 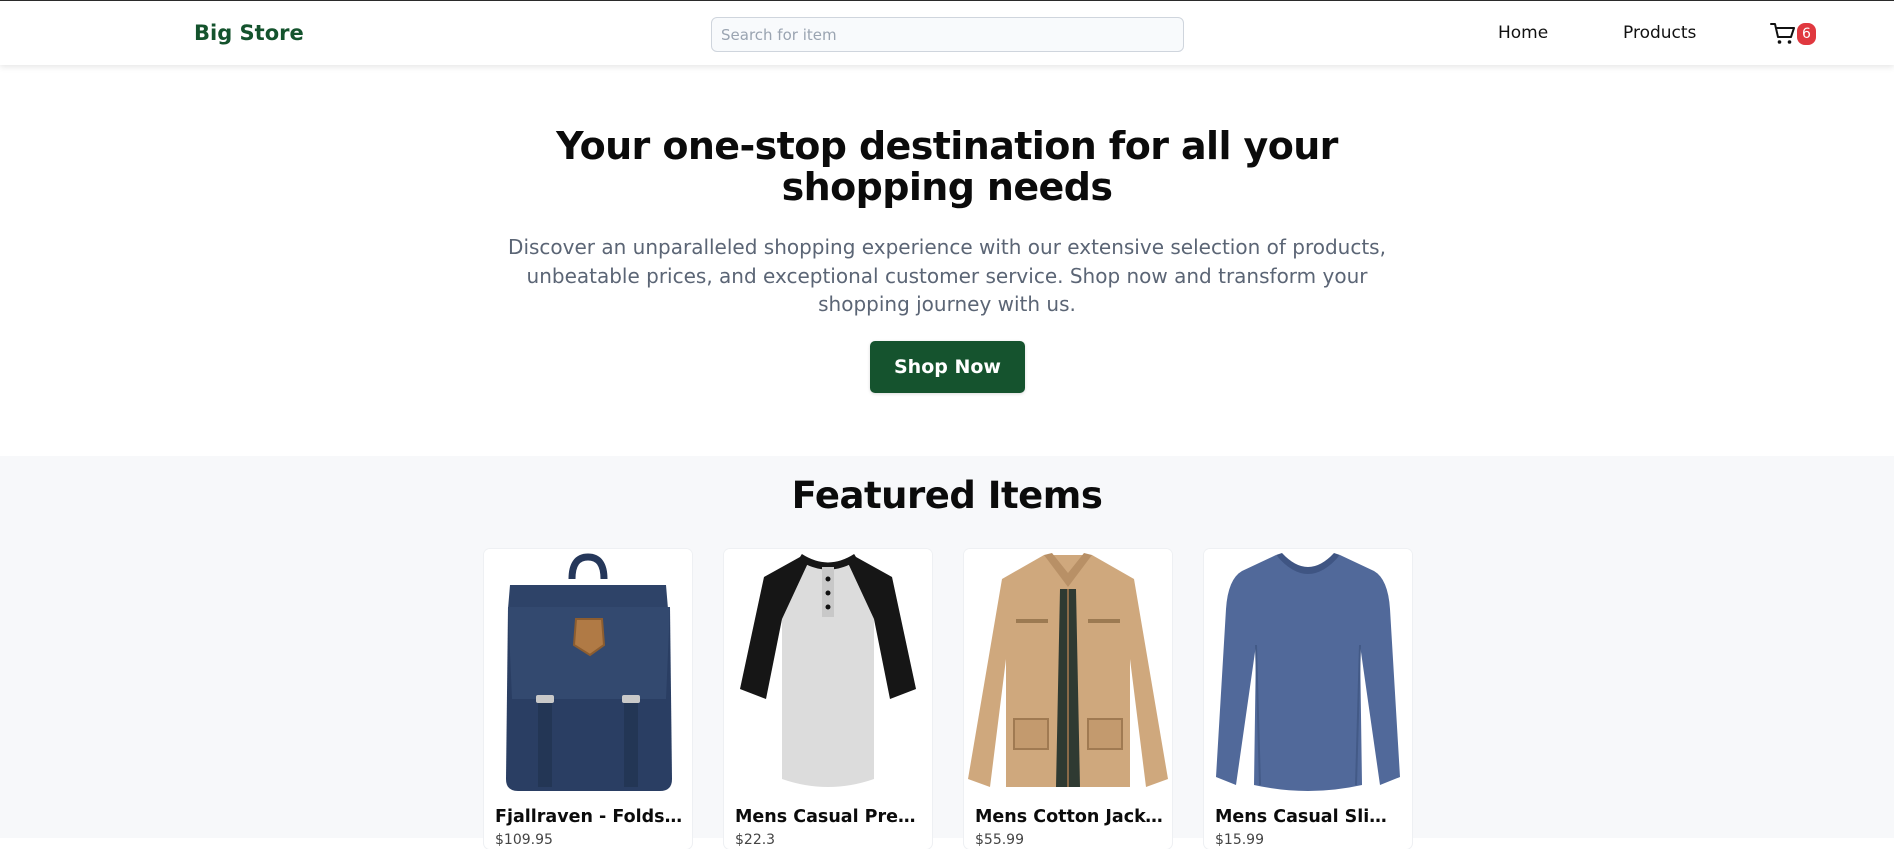 What do you see at coordinates (249, 33) in the screenshot?
I see `brand-logo: Big Store` at bounding box center [249, 33].